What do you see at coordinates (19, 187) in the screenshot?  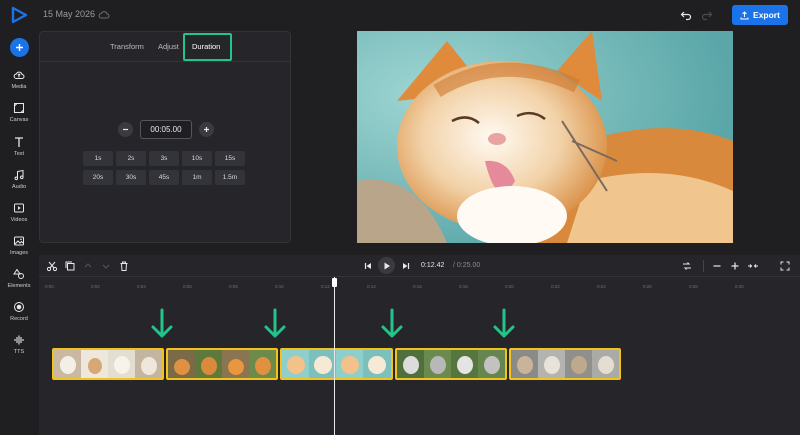 I see `sidebar-item-label: Audio` at bounding box center [19, 187].